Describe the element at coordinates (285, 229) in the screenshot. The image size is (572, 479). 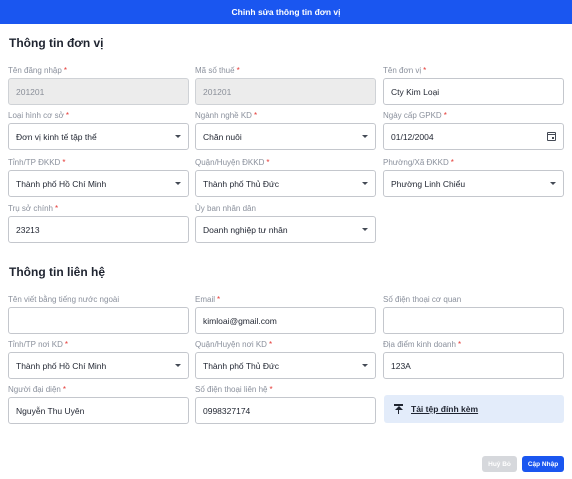
I see `peoples-committee-select: Doanh nghiệp tư nhân` at that location.